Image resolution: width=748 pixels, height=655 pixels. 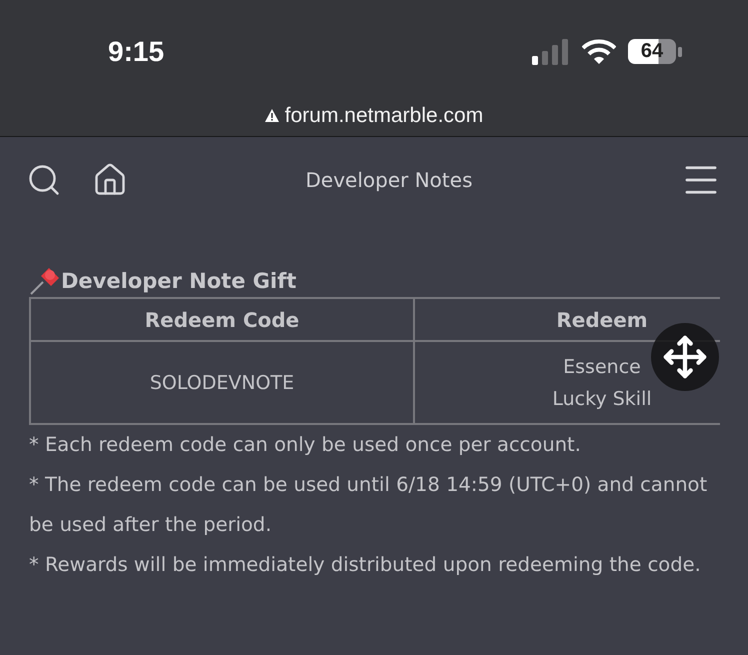 What do you see at coordinates (45, 281) in the screenshot?
I see `pushpin-icon` at bounding box center [45, 281].